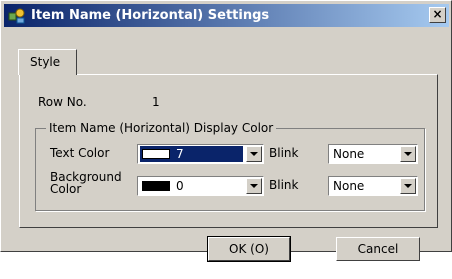 The image size is (452, 279). What do you see at coordinates (156, 186) in the screenshot?
I see `background-color-swatch` at bounding box center [156, 186].